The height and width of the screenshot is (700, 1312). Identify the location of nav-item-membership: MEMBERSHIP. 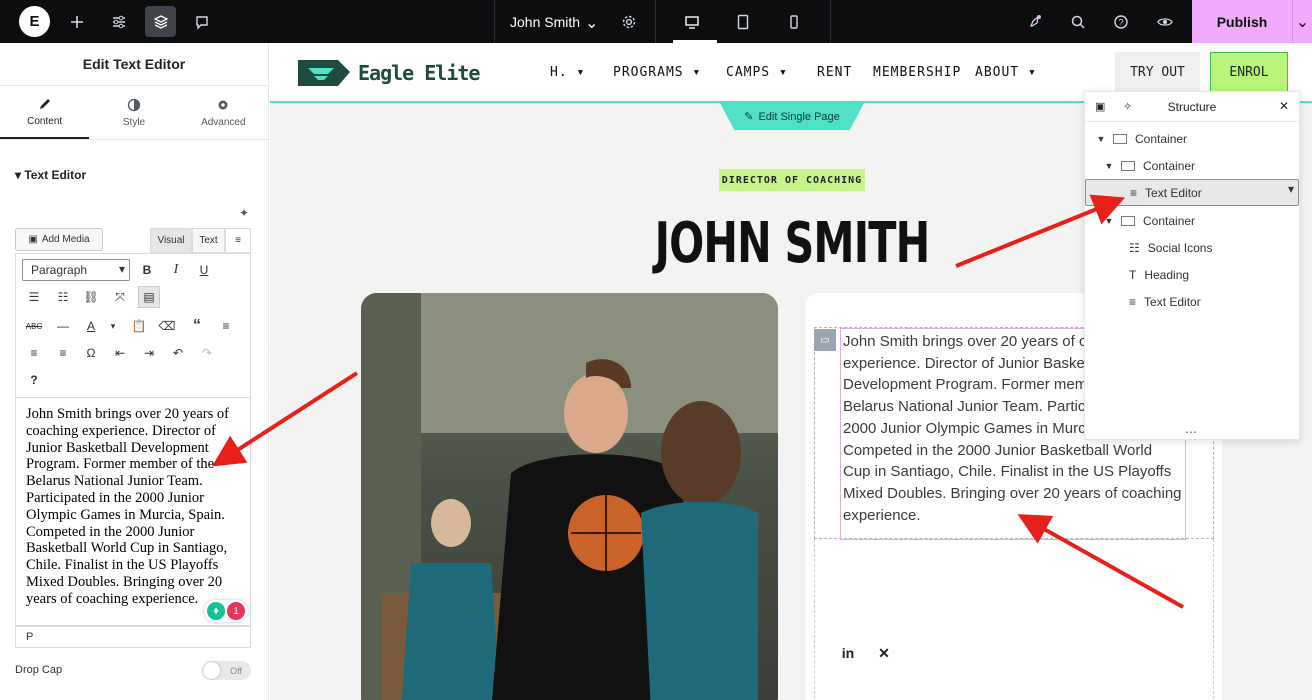
(917, 72).